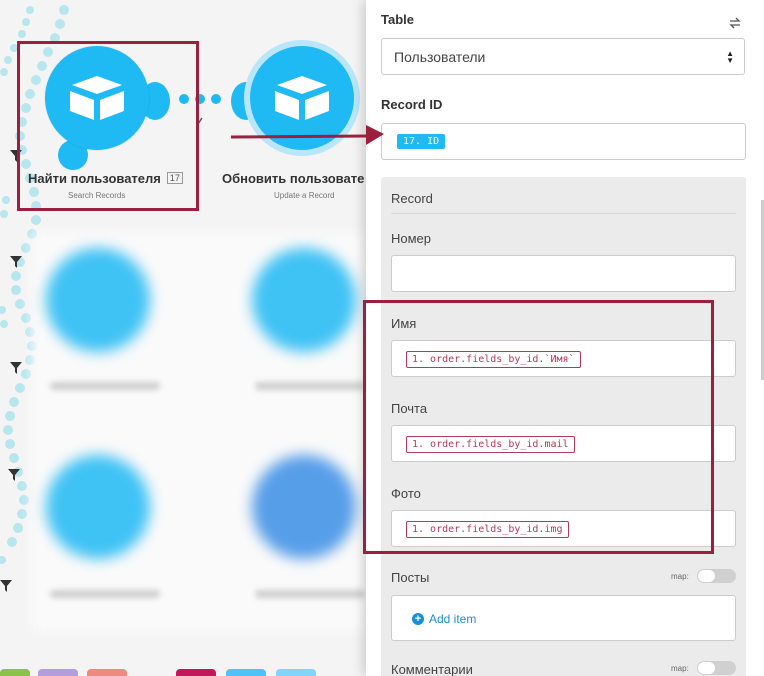 This screenshot has height=676, width=764. Describe the element at coordinates (293, 178) in the screenshot. I see `update-user-title: Обновить пользовате` at that location.